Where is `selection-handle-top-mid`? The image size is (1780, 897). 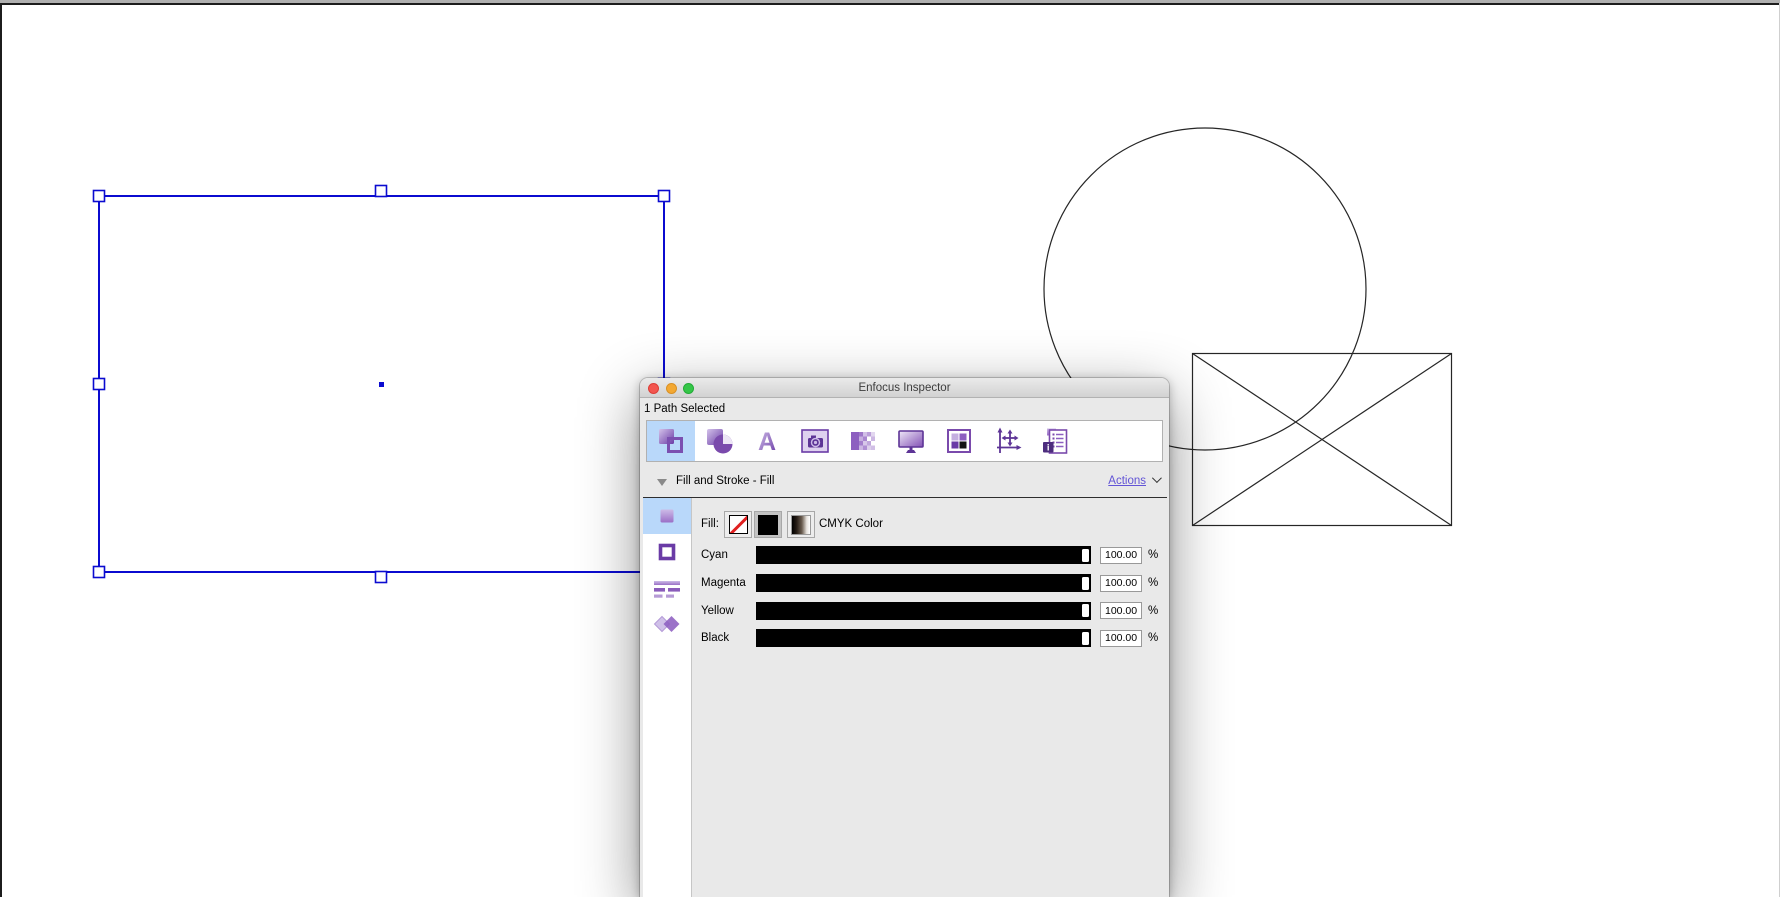 selection-handle-top-mid is located at coordinates (381, 191).